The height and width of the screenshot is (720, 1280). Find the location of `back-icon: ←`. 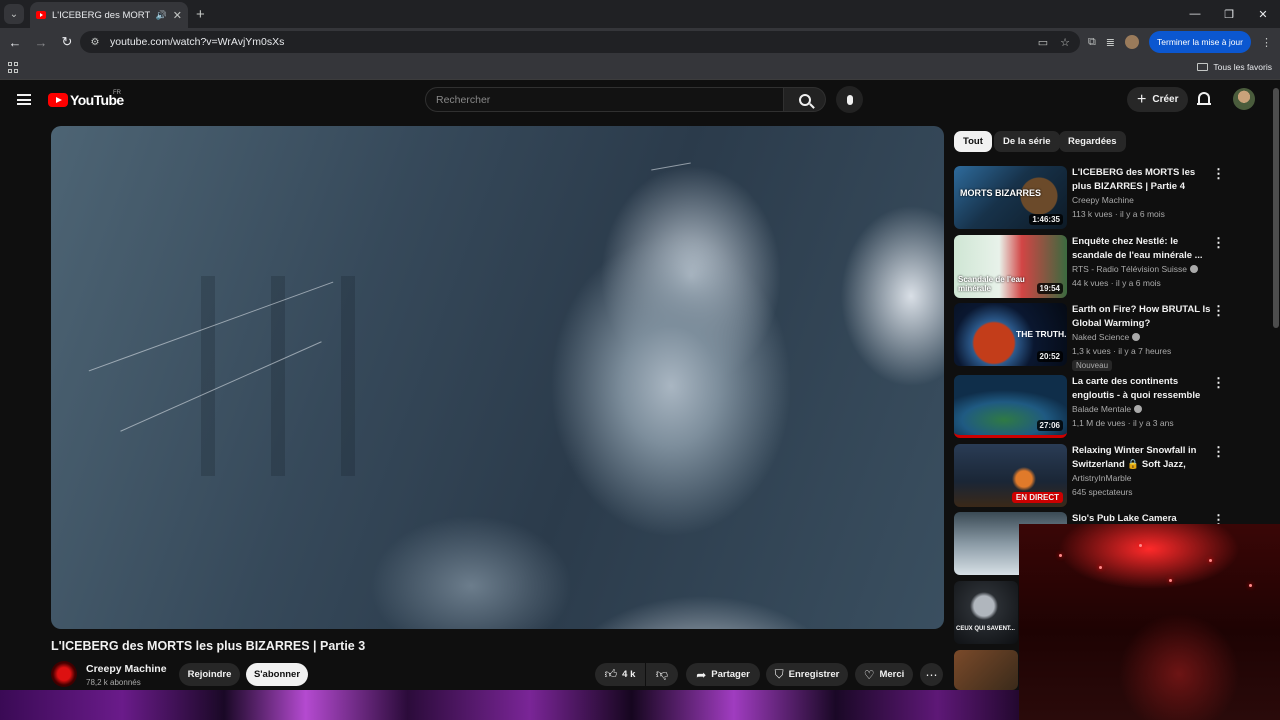

back-icon: ← is located at coordinates (15, 42).